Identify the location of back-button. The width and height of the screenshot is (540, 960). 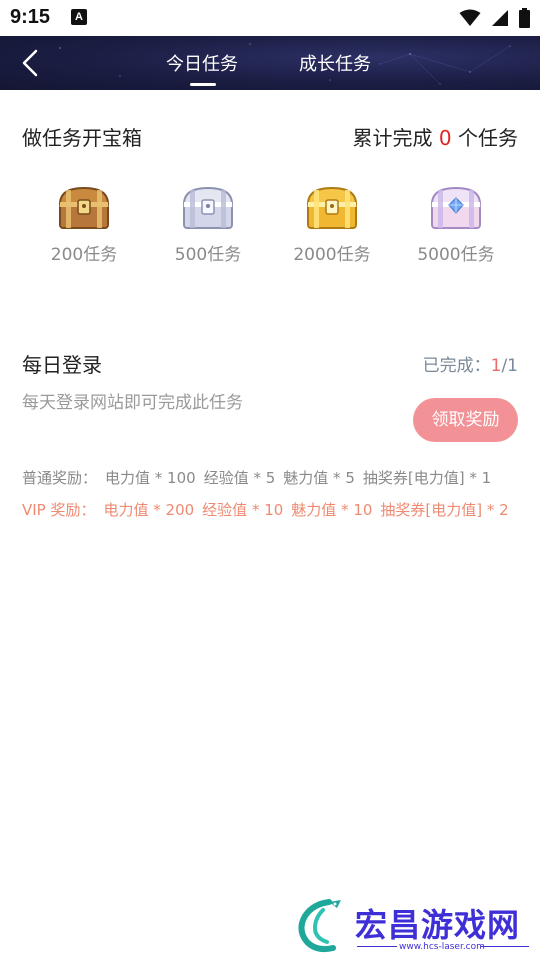
(32, 63).